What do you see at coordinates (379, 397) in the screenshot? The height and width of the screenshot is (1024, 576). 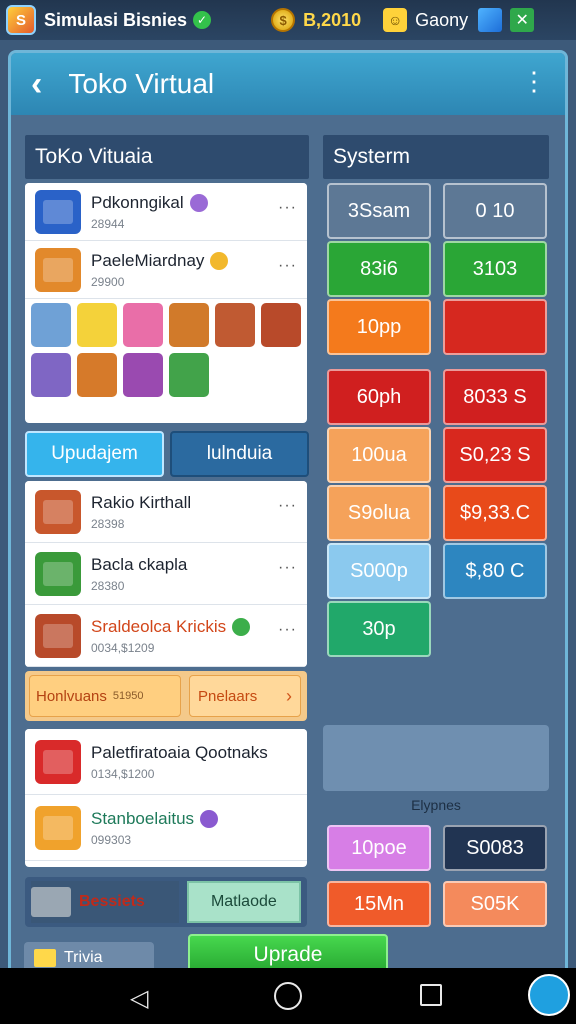 I see `system-button: 60ph` at bounding box center [379, 397].